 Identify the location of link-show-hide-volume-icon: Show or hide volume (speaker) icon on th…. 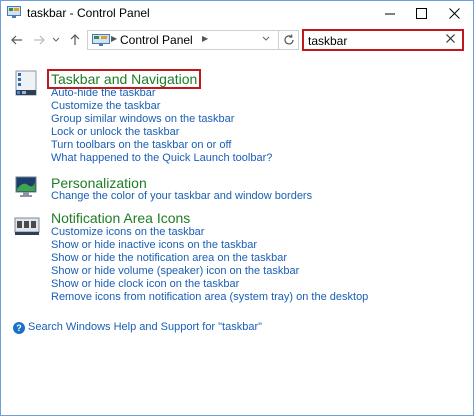
(175, 271).